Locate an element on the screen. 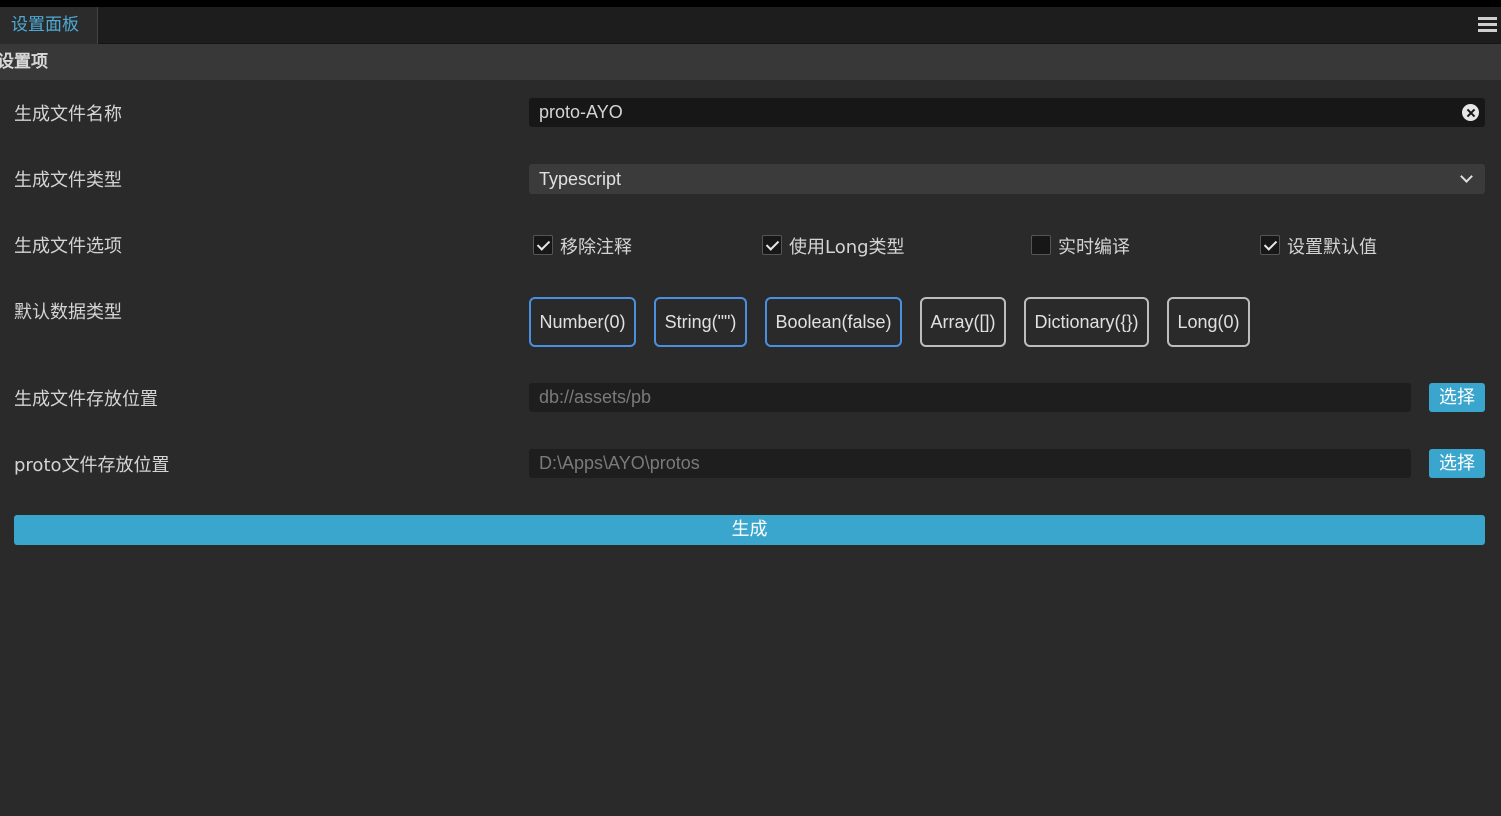 This screenshot has height=816, width=1501. hamburger-menu-icon is located at coordinates (1487, 26).